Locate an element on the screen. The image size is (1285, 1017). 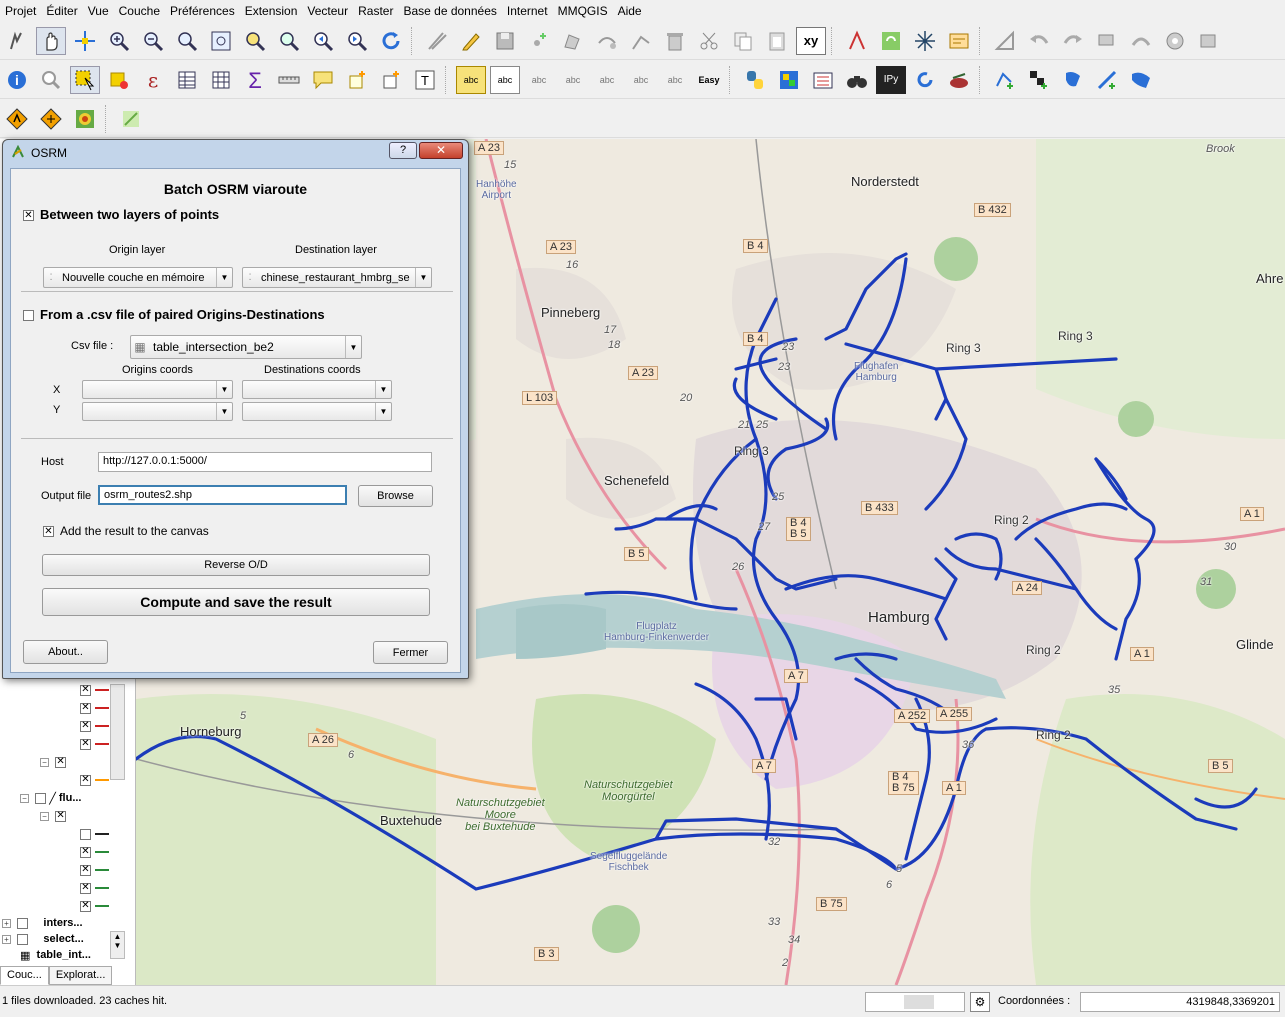
osrm-batch-icon is located at coordinates (131, 119).